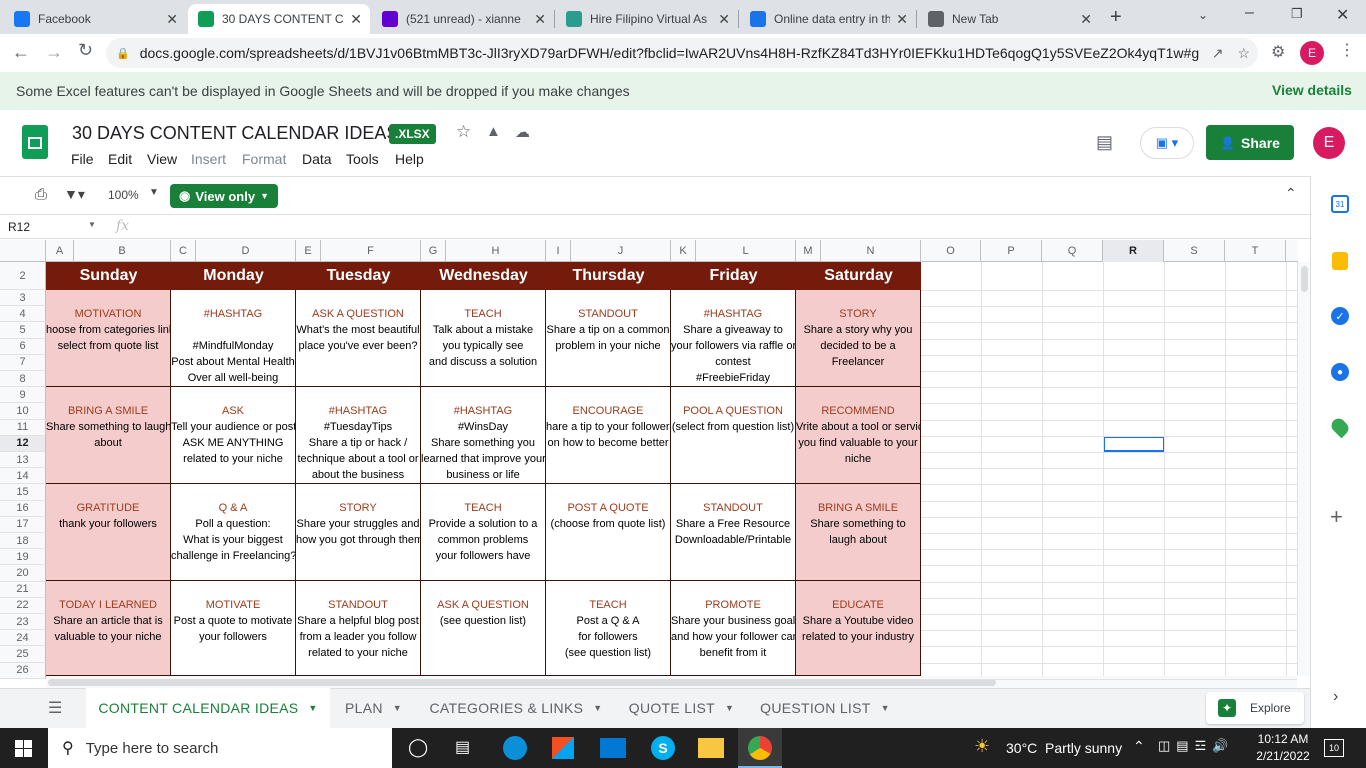  What do you see at coordinates (563, 748) in the screenshot?
I see `store-icon` at bounding box center [563, 748].